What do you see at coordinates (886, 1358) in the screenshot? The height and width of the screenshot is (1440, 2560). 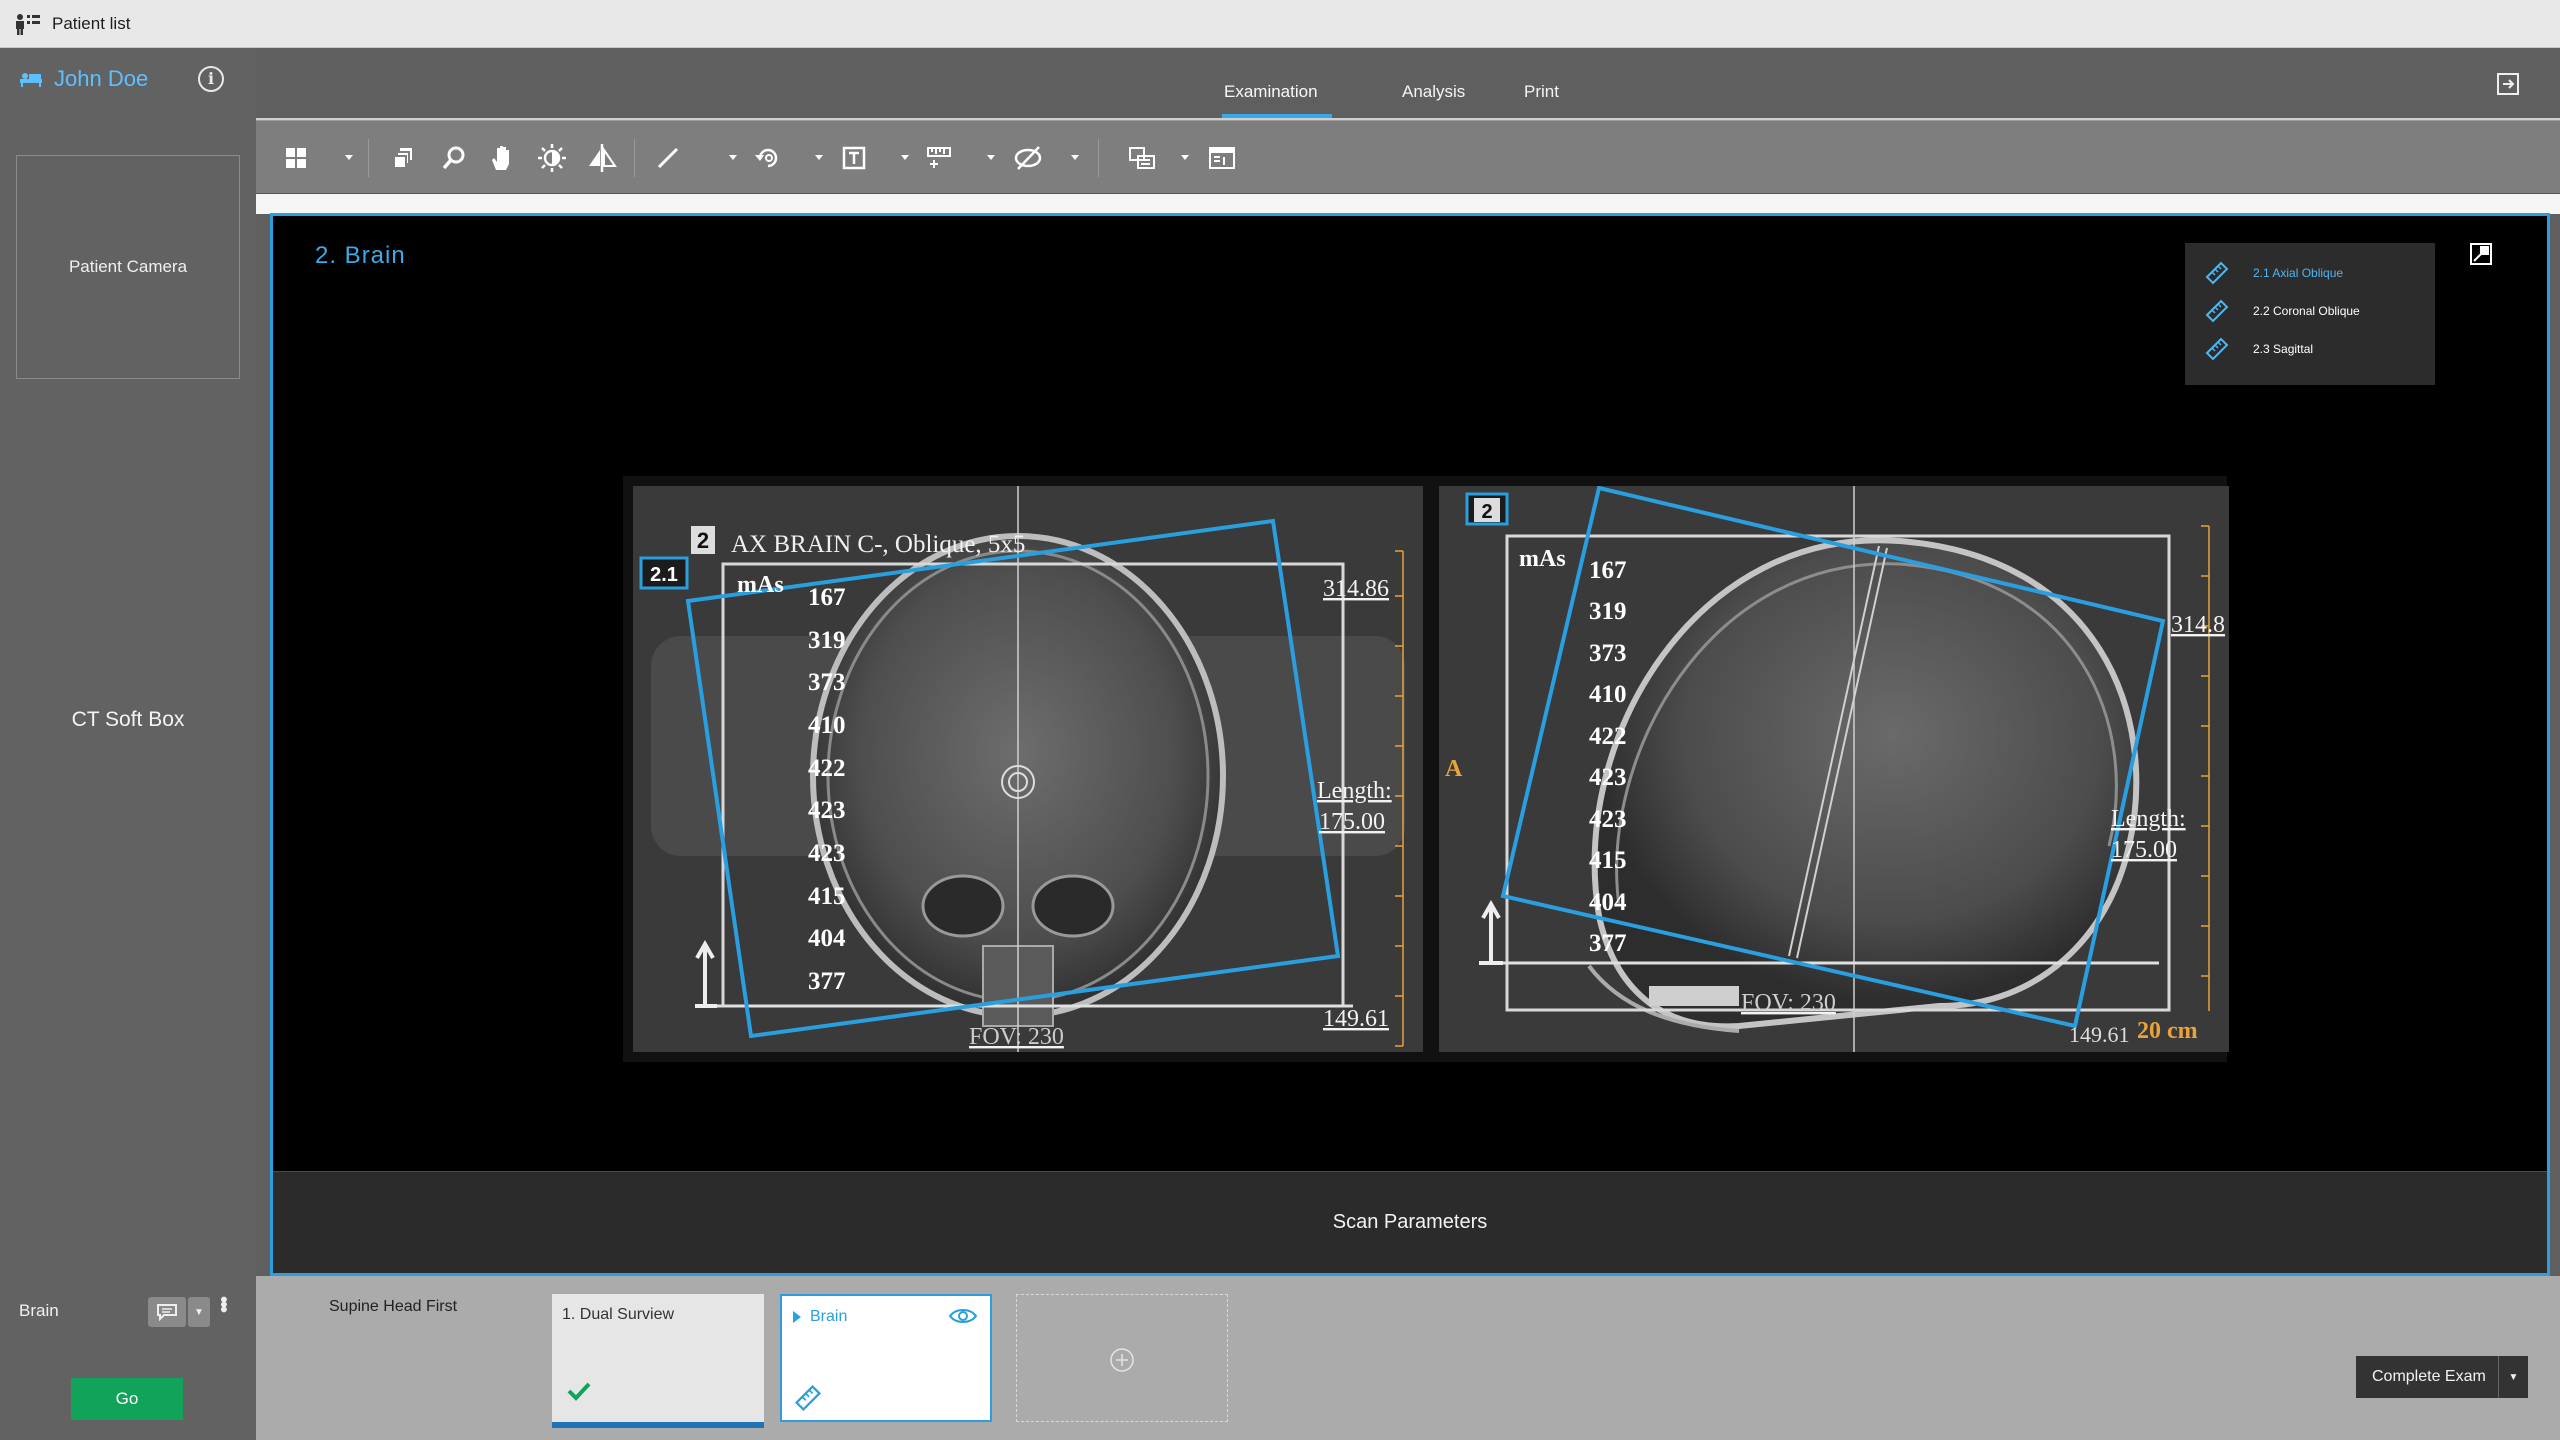 I see `exam-card-brain: Brain` at bounding box center [886, 1358].